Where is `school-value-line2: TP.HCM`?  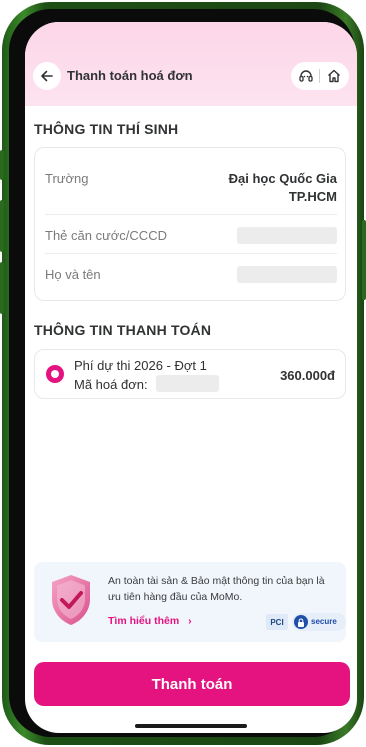 school-value-line2: TP.HCM is located at coordinates (312, 196).